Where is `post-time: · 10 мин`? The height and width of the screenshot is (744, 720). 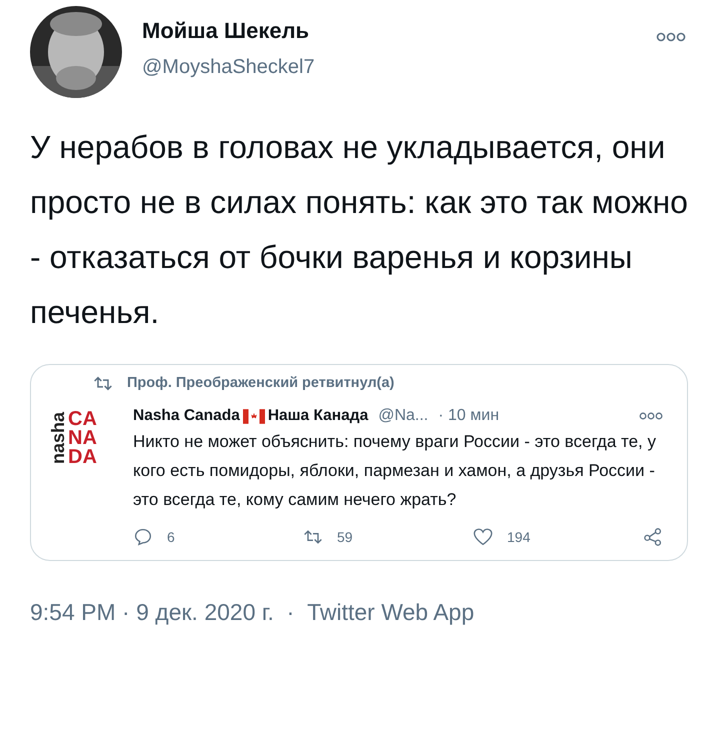
post-time: · 10 мин is located at coordinates (469, 416).